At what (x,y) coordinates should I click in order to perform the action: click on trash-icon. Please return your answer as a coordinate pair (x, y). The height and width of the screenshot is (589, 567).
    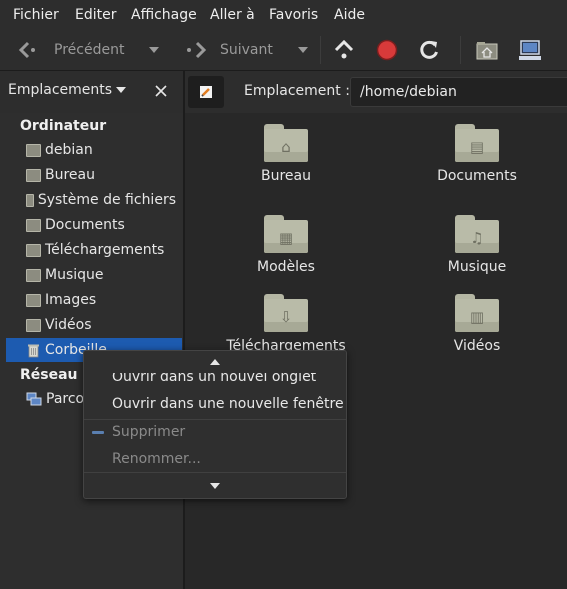
    Looking at the image, I should click on (33, 350).